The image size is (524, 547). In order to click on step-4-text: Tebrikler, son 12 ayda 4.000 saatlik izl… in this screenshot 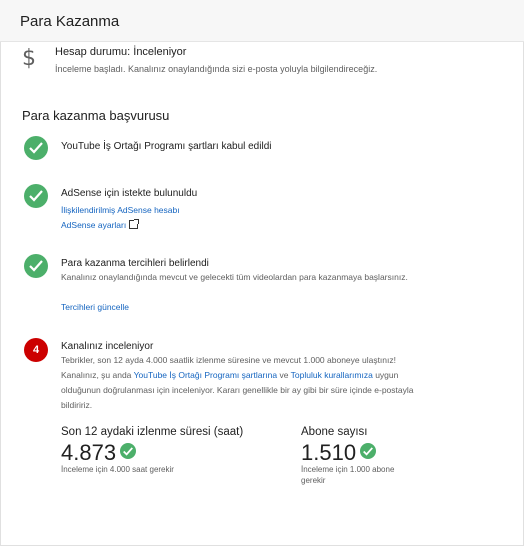, I will do `click(238, 383)`.